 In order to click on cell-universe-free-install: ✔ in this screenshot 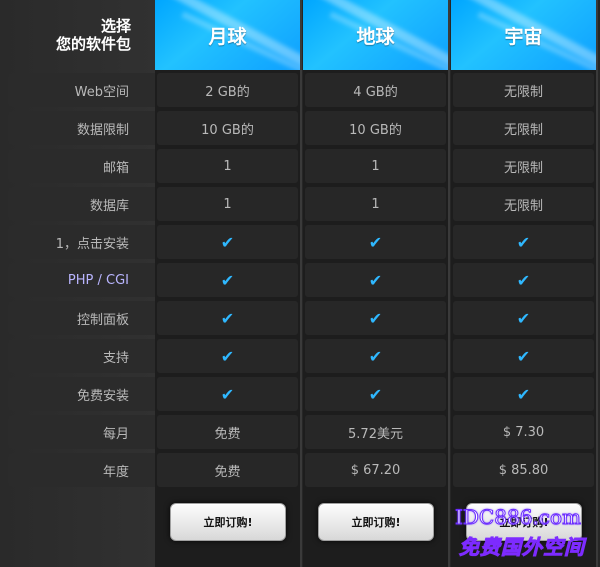, I will do `click(523, 394)`.